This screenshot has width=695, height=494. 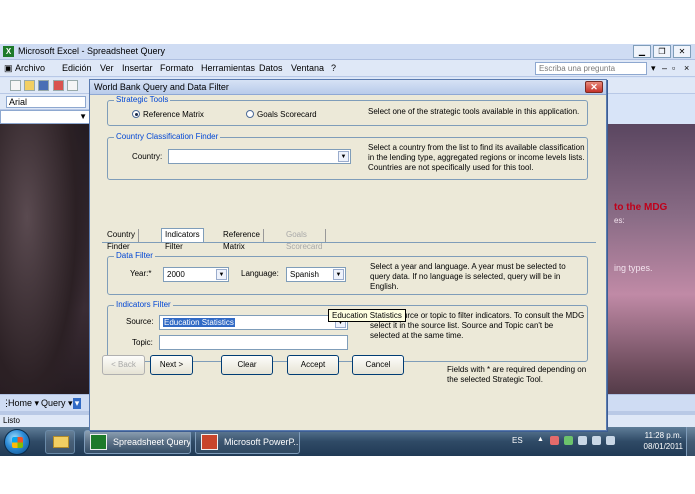 I want to click on menu-formato: Formato, so click(x=177, y=68).